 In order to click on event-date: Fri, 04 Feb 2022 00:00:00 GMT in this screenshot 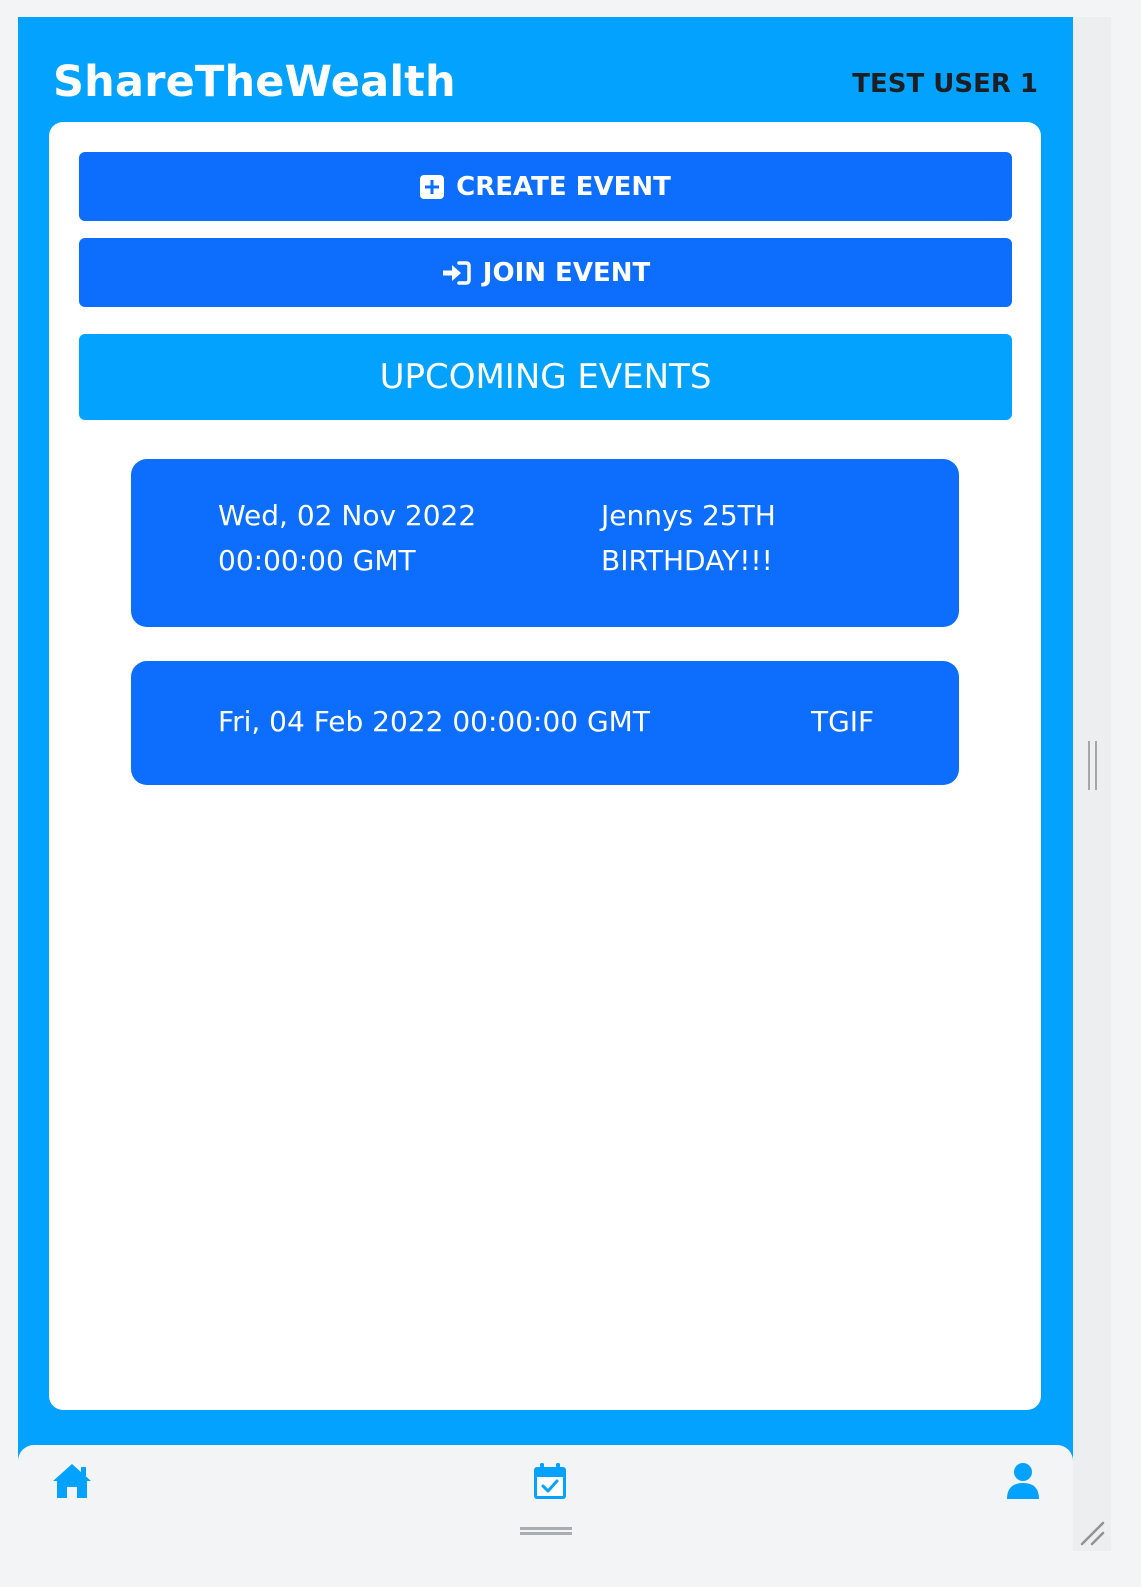, I will do `click(434, 721)`.